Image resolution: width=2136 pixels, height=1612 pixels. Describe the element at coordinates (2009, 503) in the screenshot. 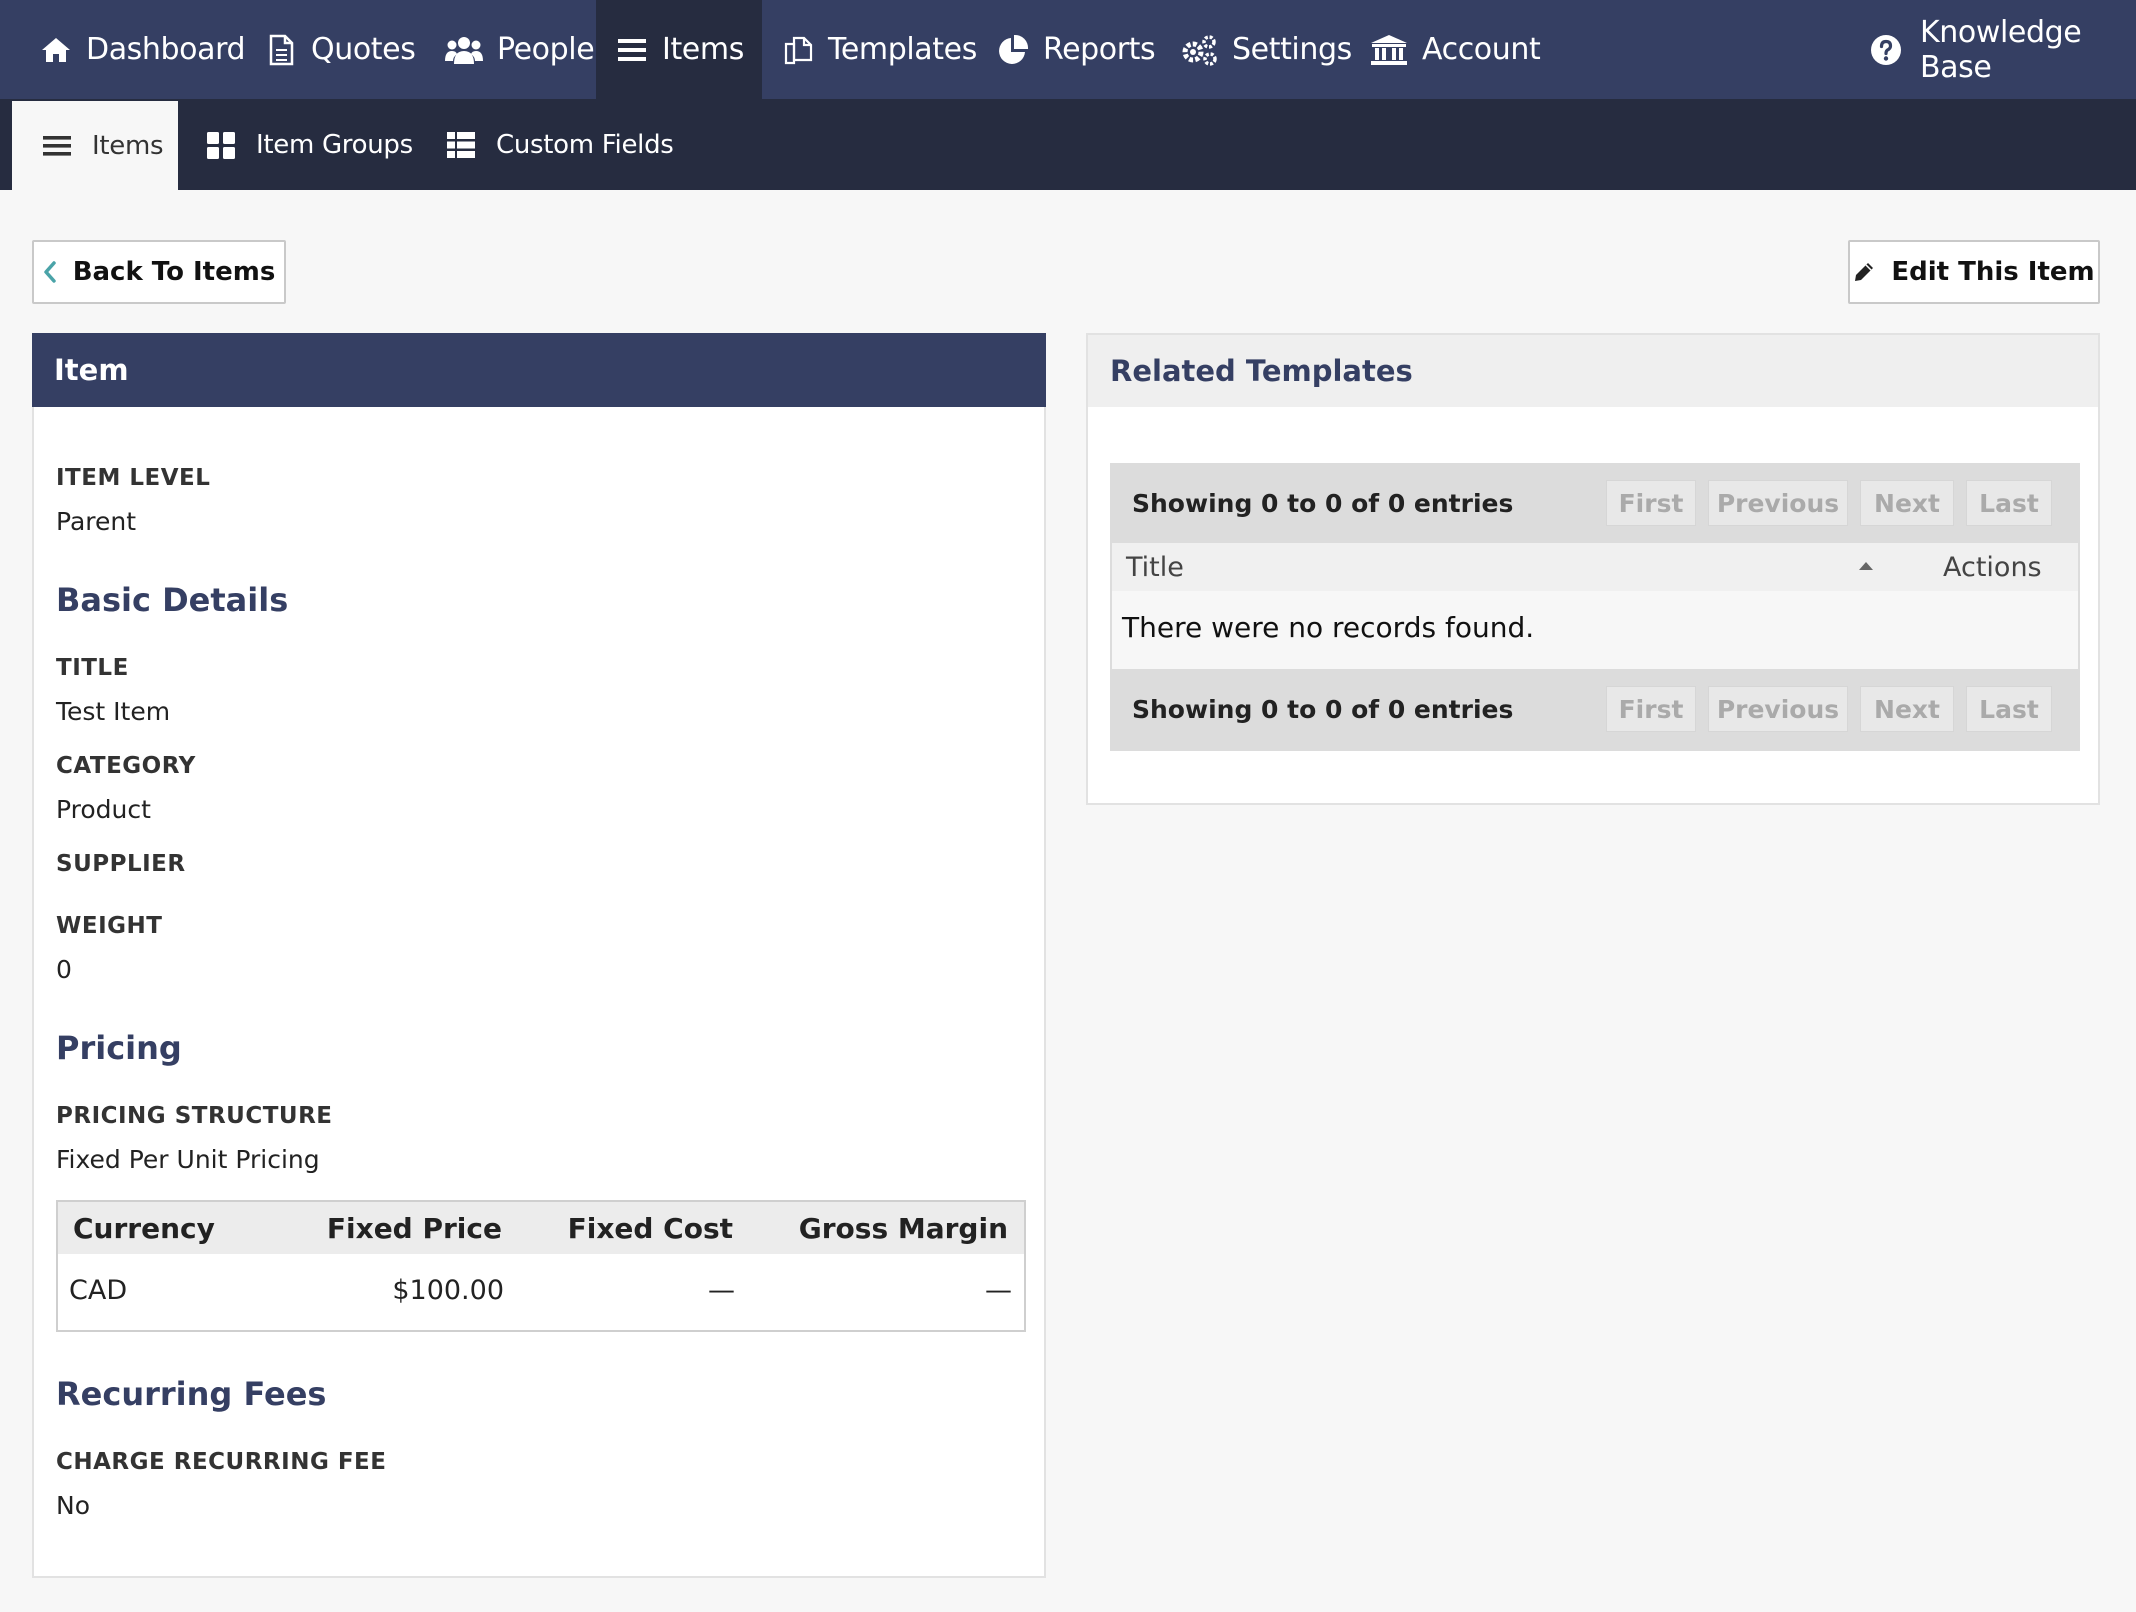

I see `pager-last-top: Last` at that location.